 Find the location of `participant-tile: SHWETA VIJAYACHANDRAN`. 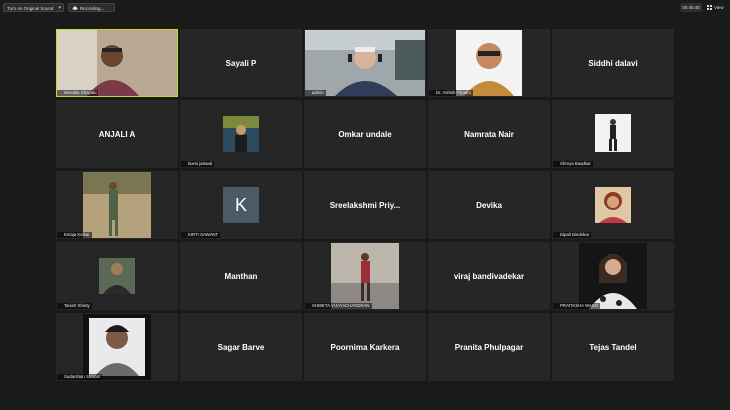

participant-tile: SHWETA VIJAYACHANDRAN is located at coordinates (365, 276).